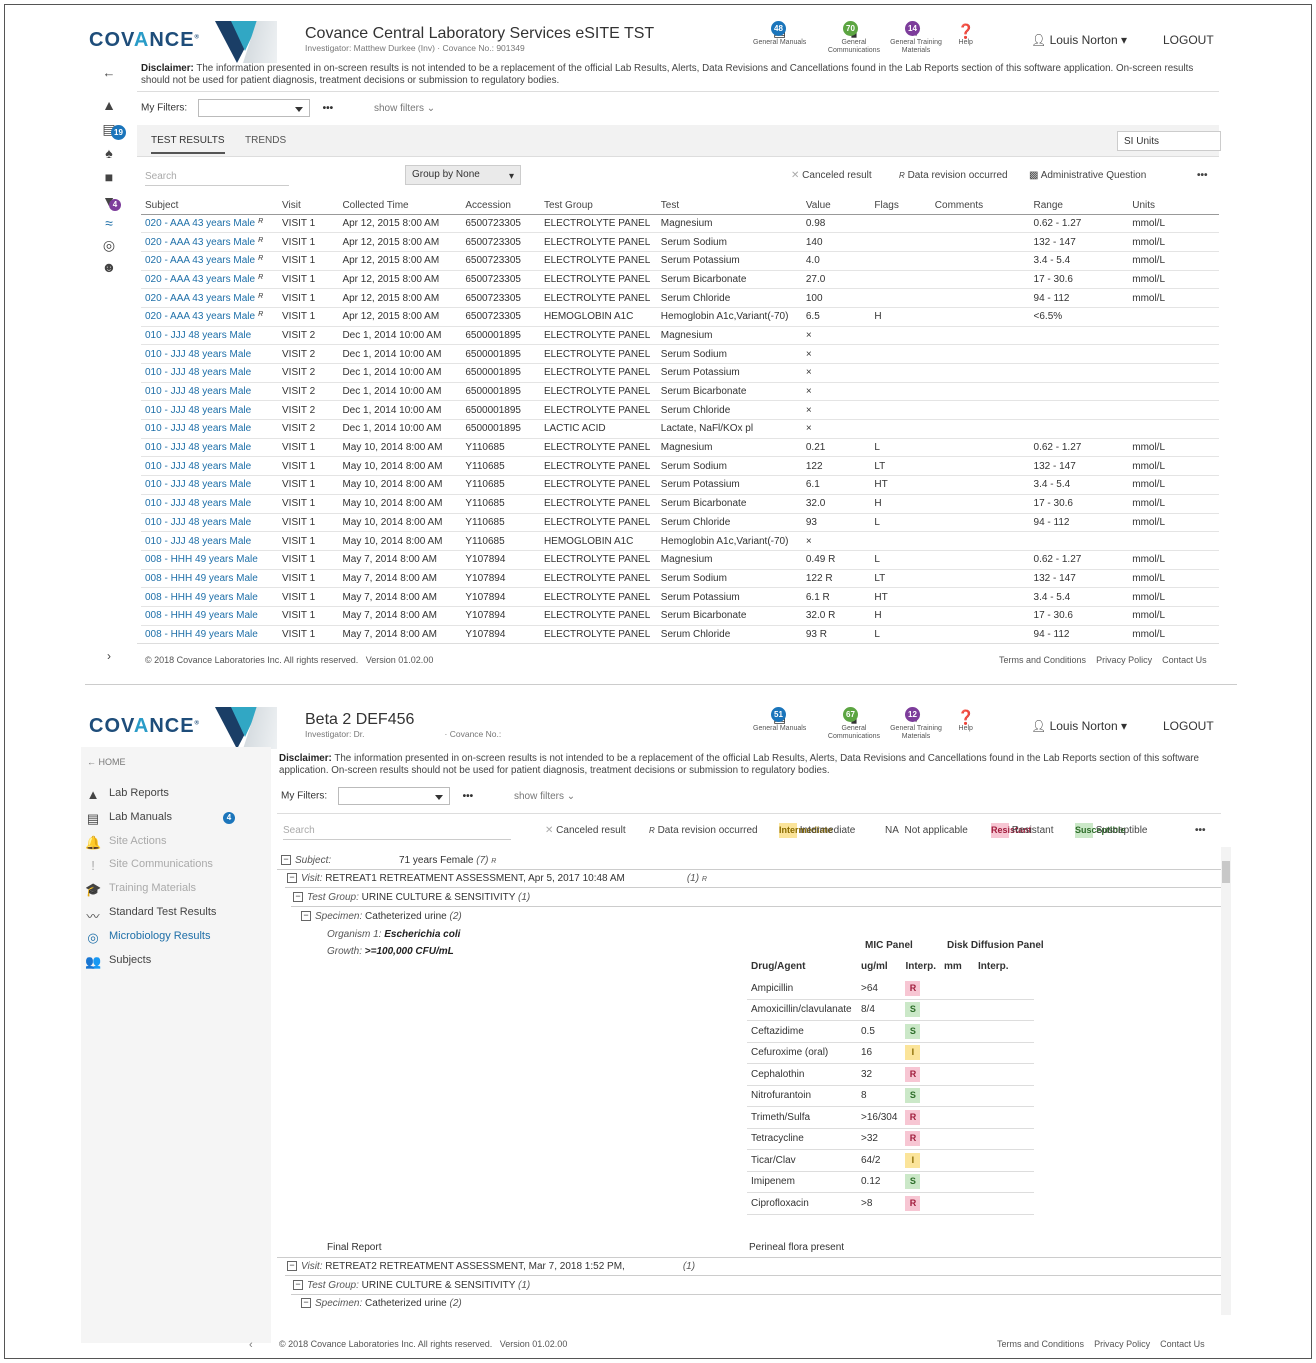 The height and width of the screenshot is (1363, 1316). Describe the element at coordinates (965, 35) in the screenshot. I see `help-link: ❓ Help` at that location.